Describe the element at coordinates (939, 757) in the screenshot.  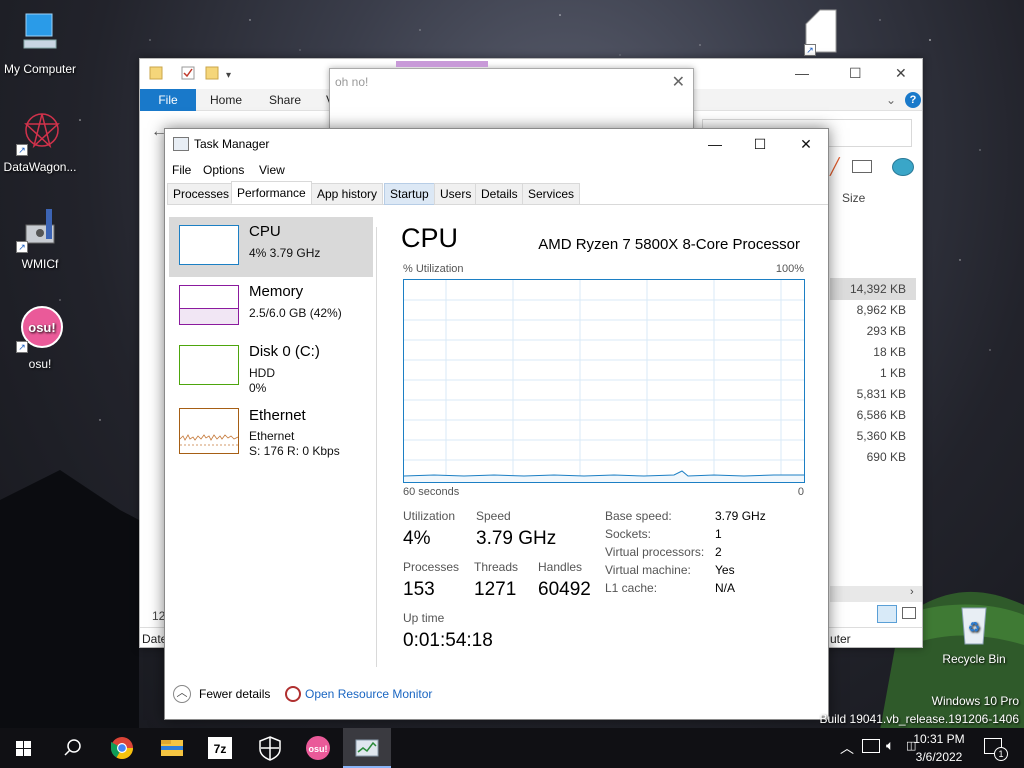
I see `clock-date: 3/6/2022` at that location.